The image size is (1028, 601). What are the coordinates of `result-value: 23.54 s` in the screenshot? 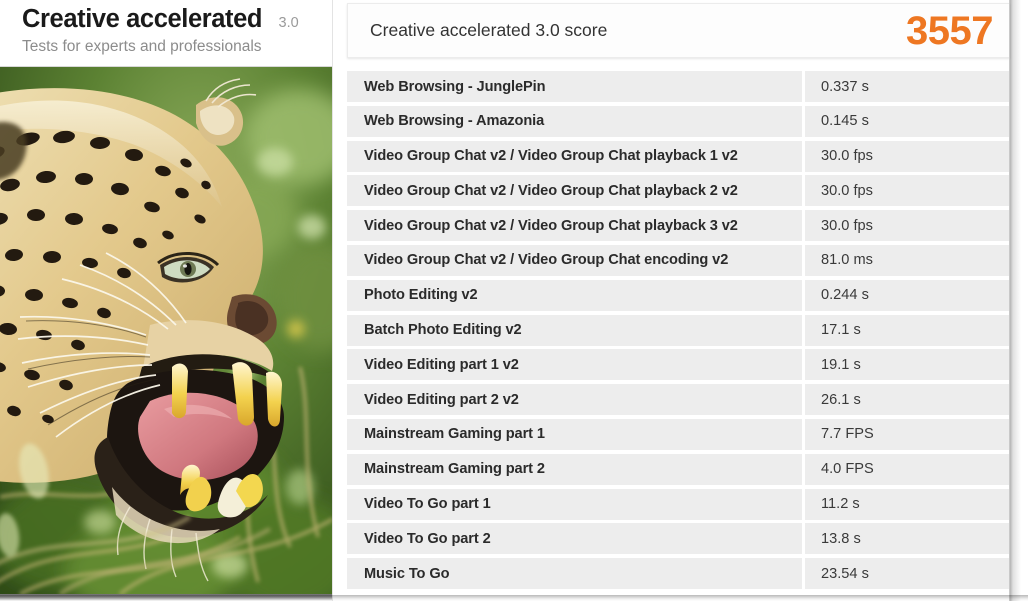 It's located at (845, 573).